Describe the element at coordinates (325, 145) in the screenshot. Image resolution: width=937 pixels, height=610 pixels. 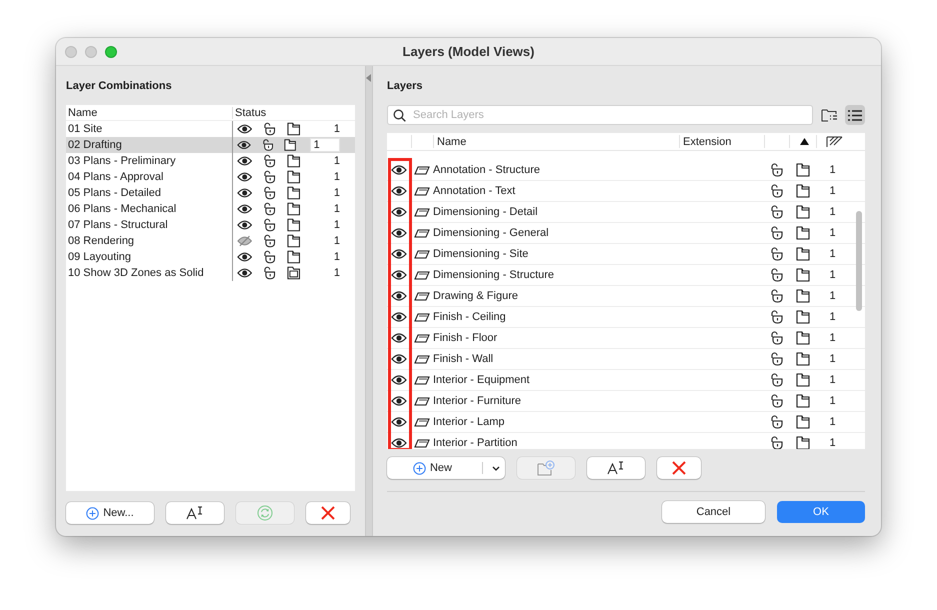
I see `value-field: 1` at that location.